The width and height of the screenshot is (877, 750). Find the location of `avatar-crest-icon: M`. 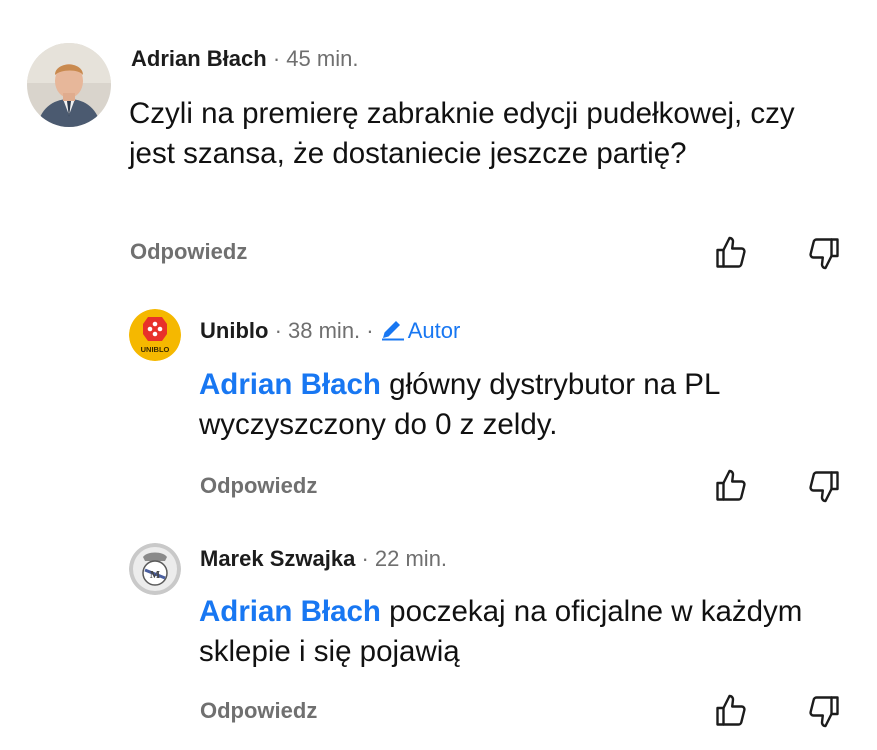

avatar-crest-icon: M is located at coordinates (155, 569).